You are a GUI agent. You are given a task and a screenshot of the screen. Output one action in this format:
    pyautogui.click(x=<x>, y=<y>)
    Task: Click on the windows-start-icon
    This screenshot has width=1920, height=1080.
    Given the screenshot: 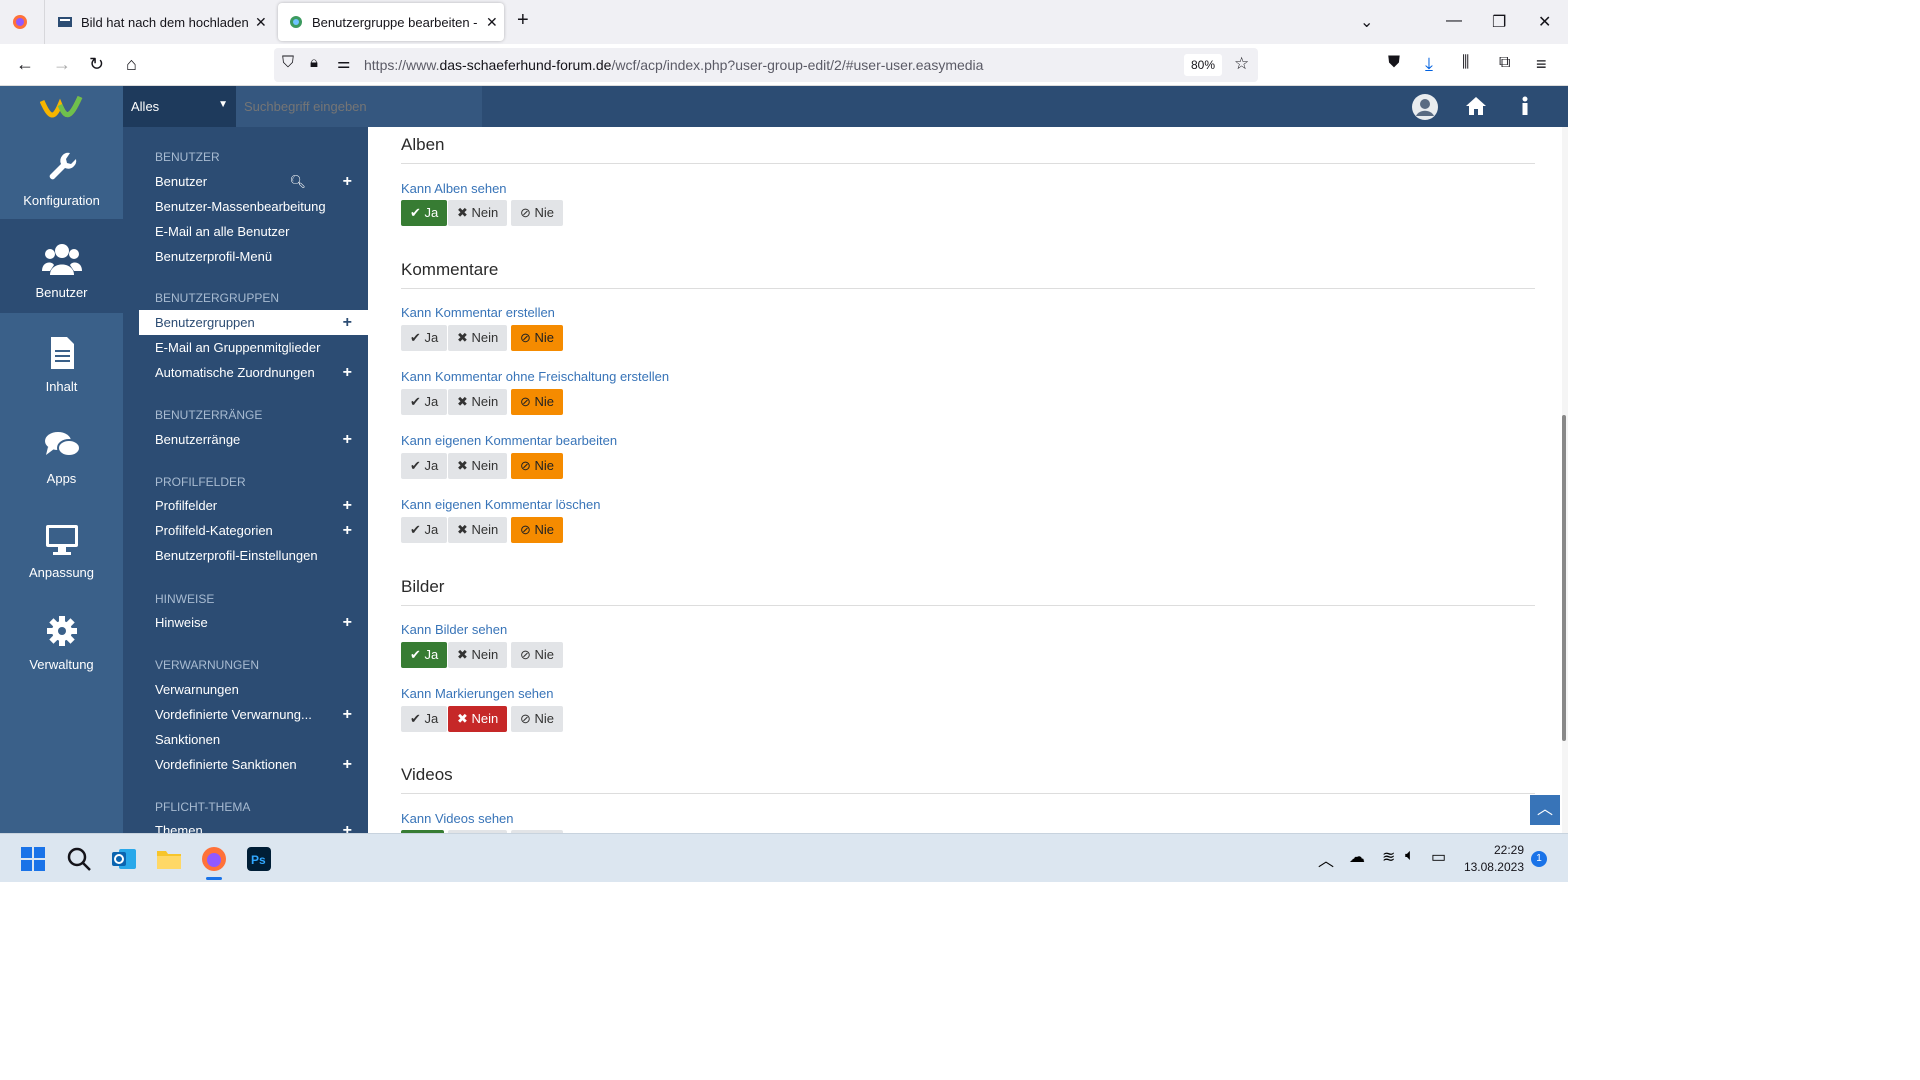 What is the action you would take?
    pyautogui.click(x=33, y=859)
    